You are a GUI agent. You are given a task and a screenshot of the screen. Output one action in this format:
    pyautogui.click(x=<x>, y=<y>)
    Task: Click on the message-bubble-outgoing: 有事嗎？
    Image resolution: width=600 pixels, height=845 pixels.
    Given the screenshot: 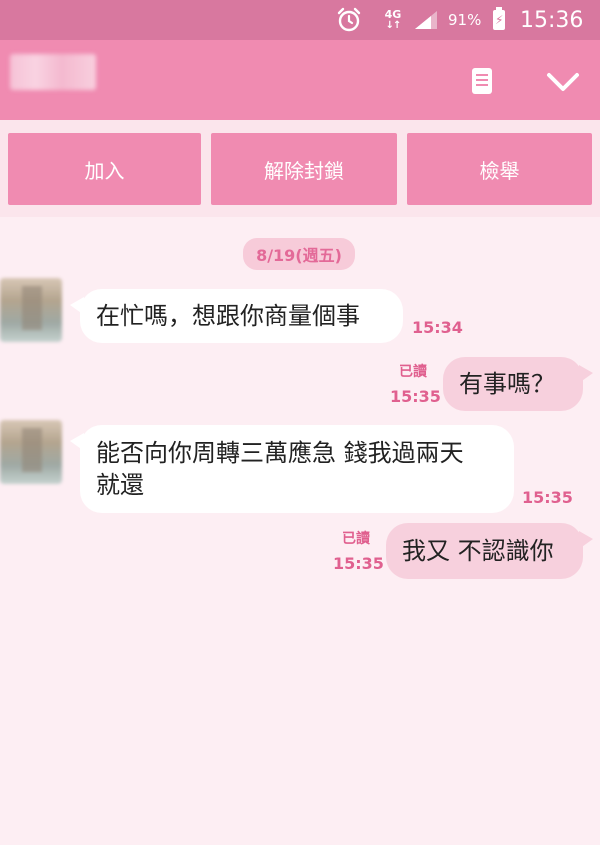 What is the action you would take?
    pyautogui.click(x=518, y=384)
    